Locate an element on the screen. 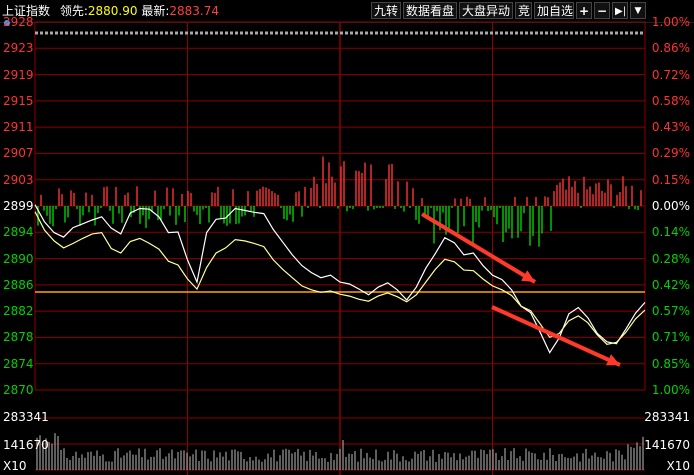 This screenshot has width=694, height=475. price-tick-label: 2903 is located at coordinates (18, 179).